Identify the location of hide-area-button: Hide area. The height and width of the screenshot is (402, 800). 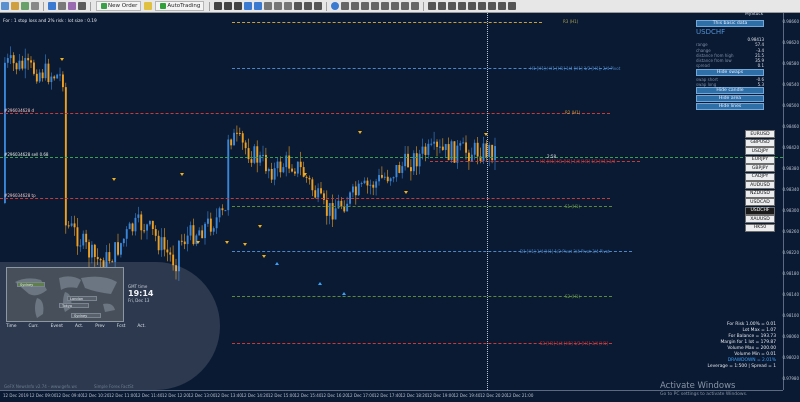
(730, 99).